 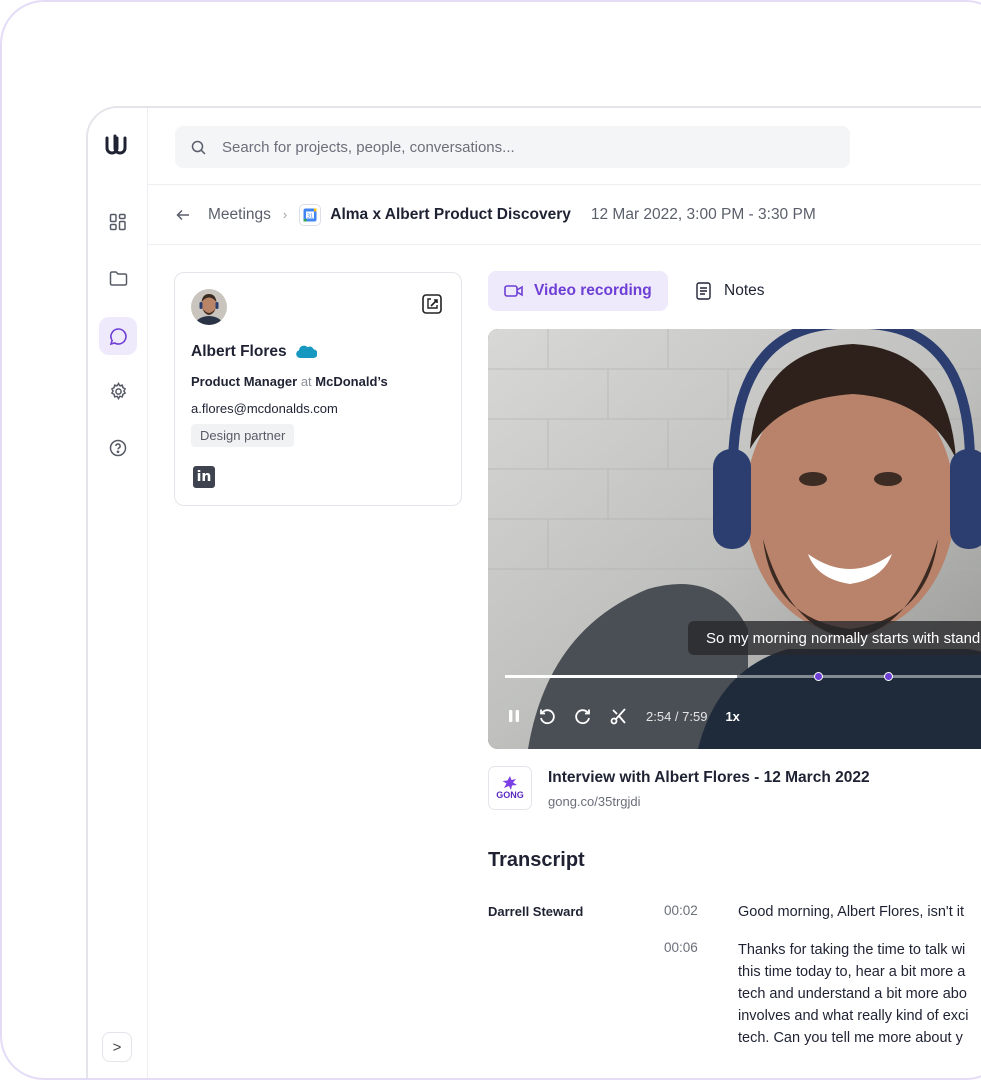 I want to click on contact-role: Product Manager at McDonald’s, so click(x=289, y=381).